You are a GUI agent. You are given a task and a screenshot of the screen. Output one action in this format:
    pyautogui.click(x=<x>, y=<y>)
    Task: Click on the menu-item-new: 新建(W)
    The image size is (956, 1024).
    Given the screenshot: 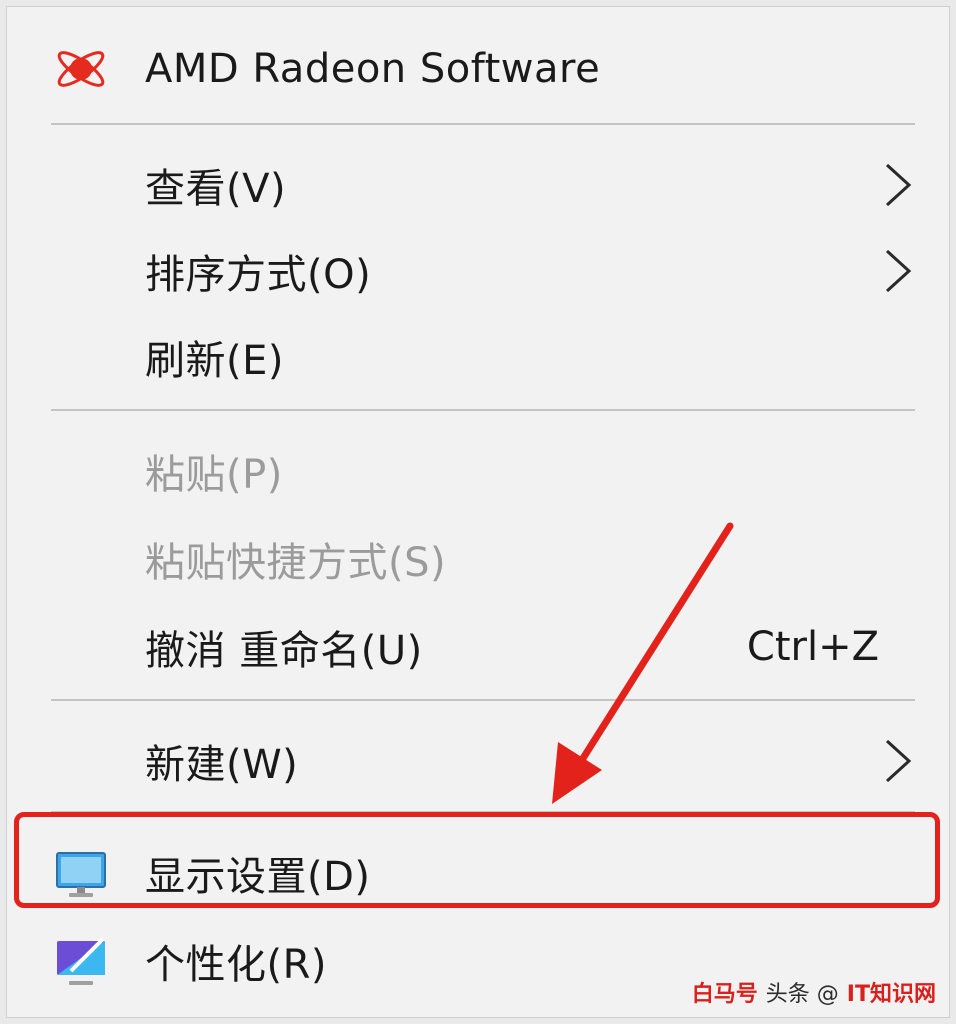 What is the action you would take?
    pyautogui.click(x=478, y=761)
    